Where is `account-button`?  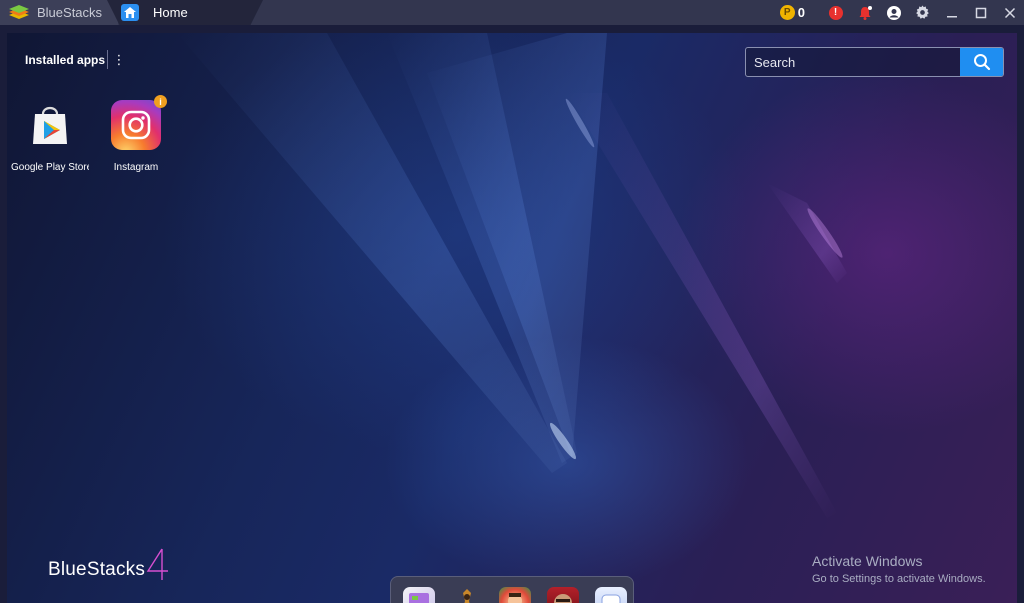 account-button is located at coordinates (893, 12).